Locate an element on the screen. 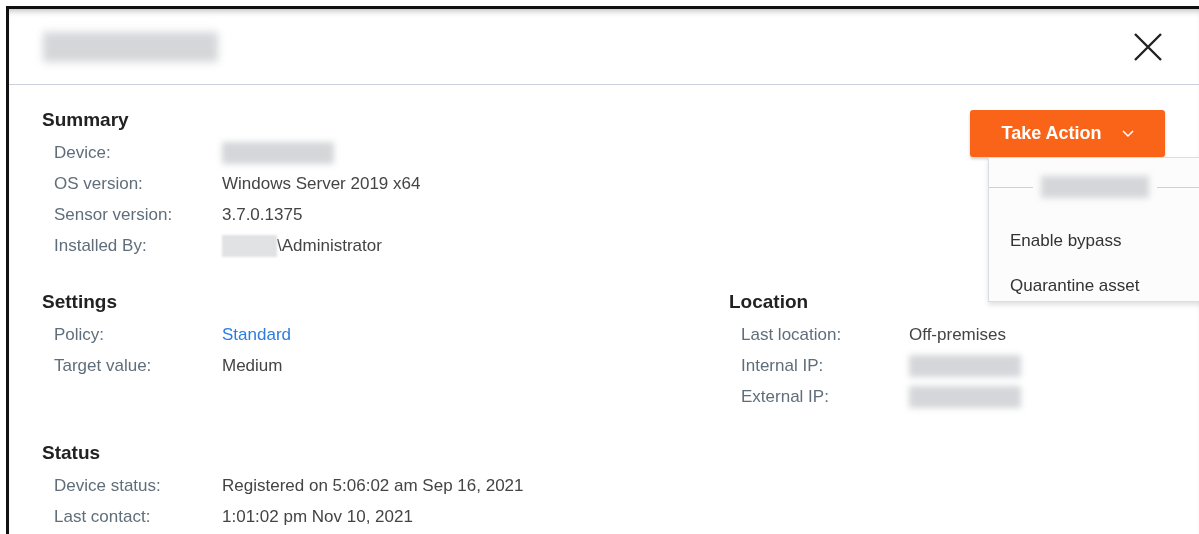  field-label: Policy: is located at coordinates (80, 334).